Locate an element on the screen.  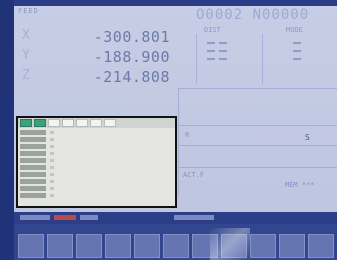
panel-label-mem: MEM *** is located at coordinates (300, 185).